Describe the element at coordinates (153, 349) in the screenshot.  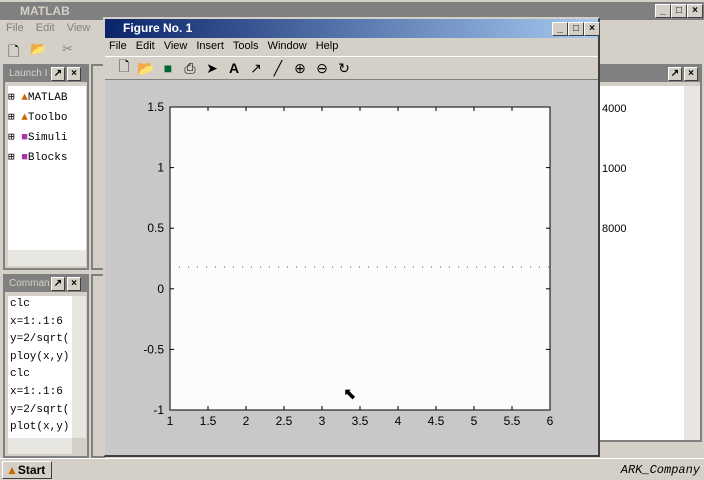
I see `y-tick-label: -0.5` at that location.